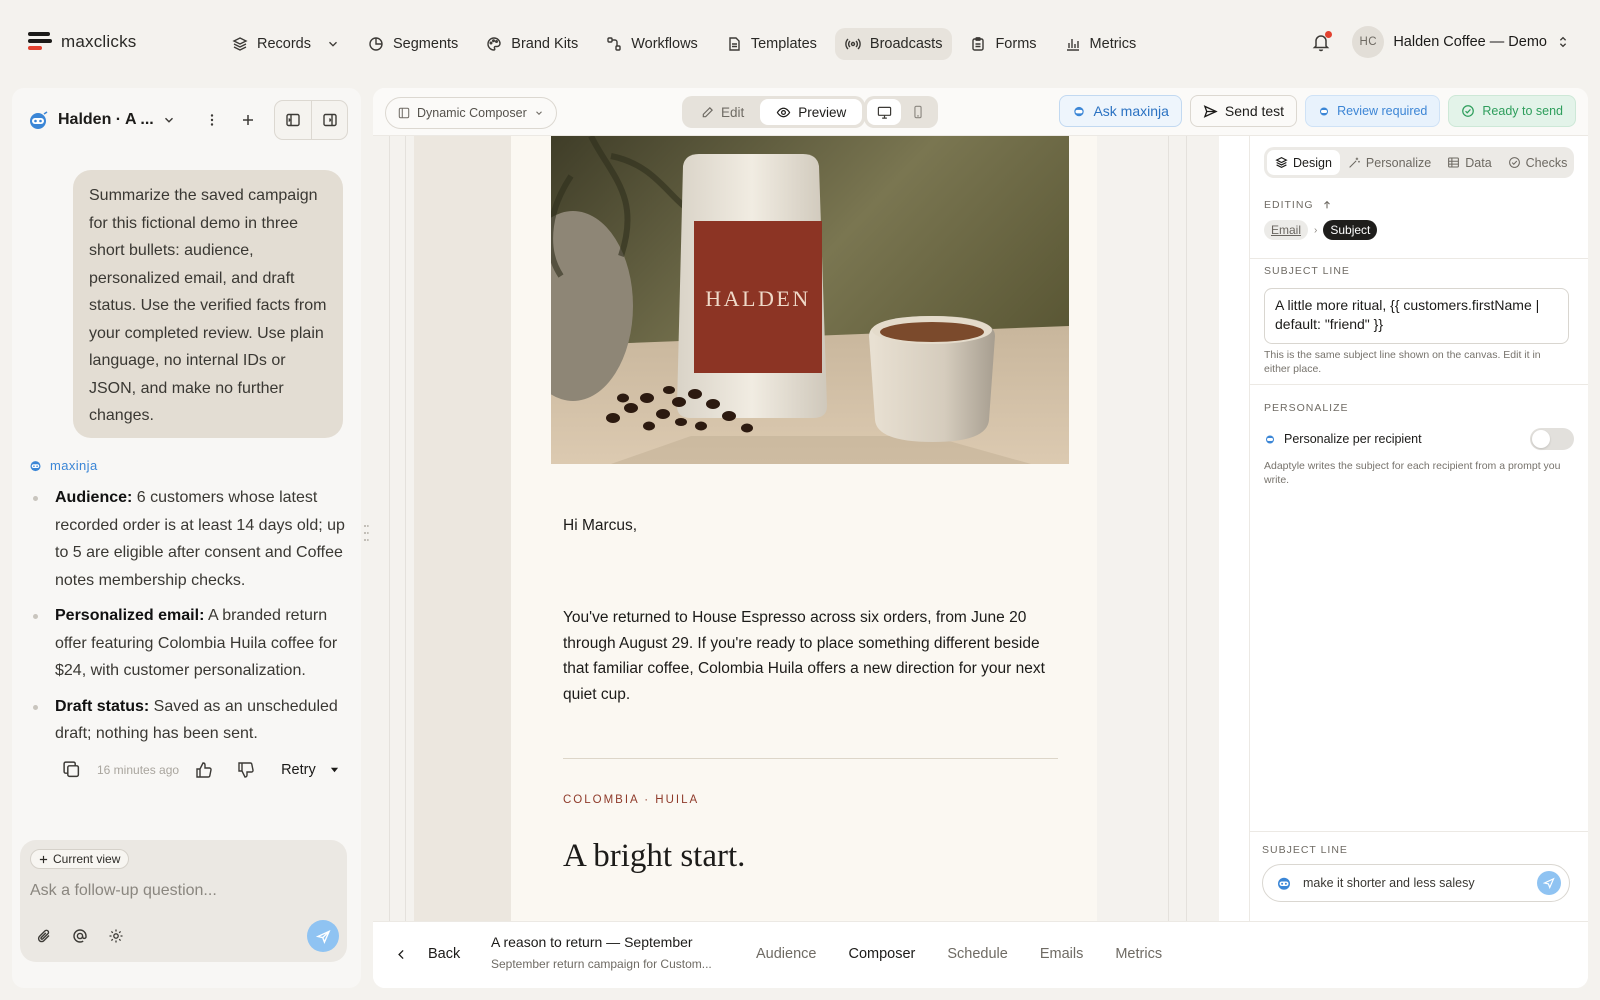  What do you see at coordinates (323, 936) in the screenshot?
I see `send-message-button` at bounding box center [323, 936].